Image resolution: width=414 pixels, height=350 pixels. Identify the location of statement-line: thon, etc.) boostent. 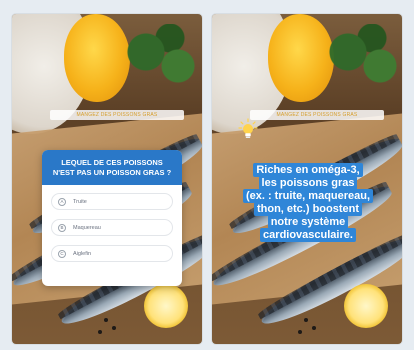
(308, 209).